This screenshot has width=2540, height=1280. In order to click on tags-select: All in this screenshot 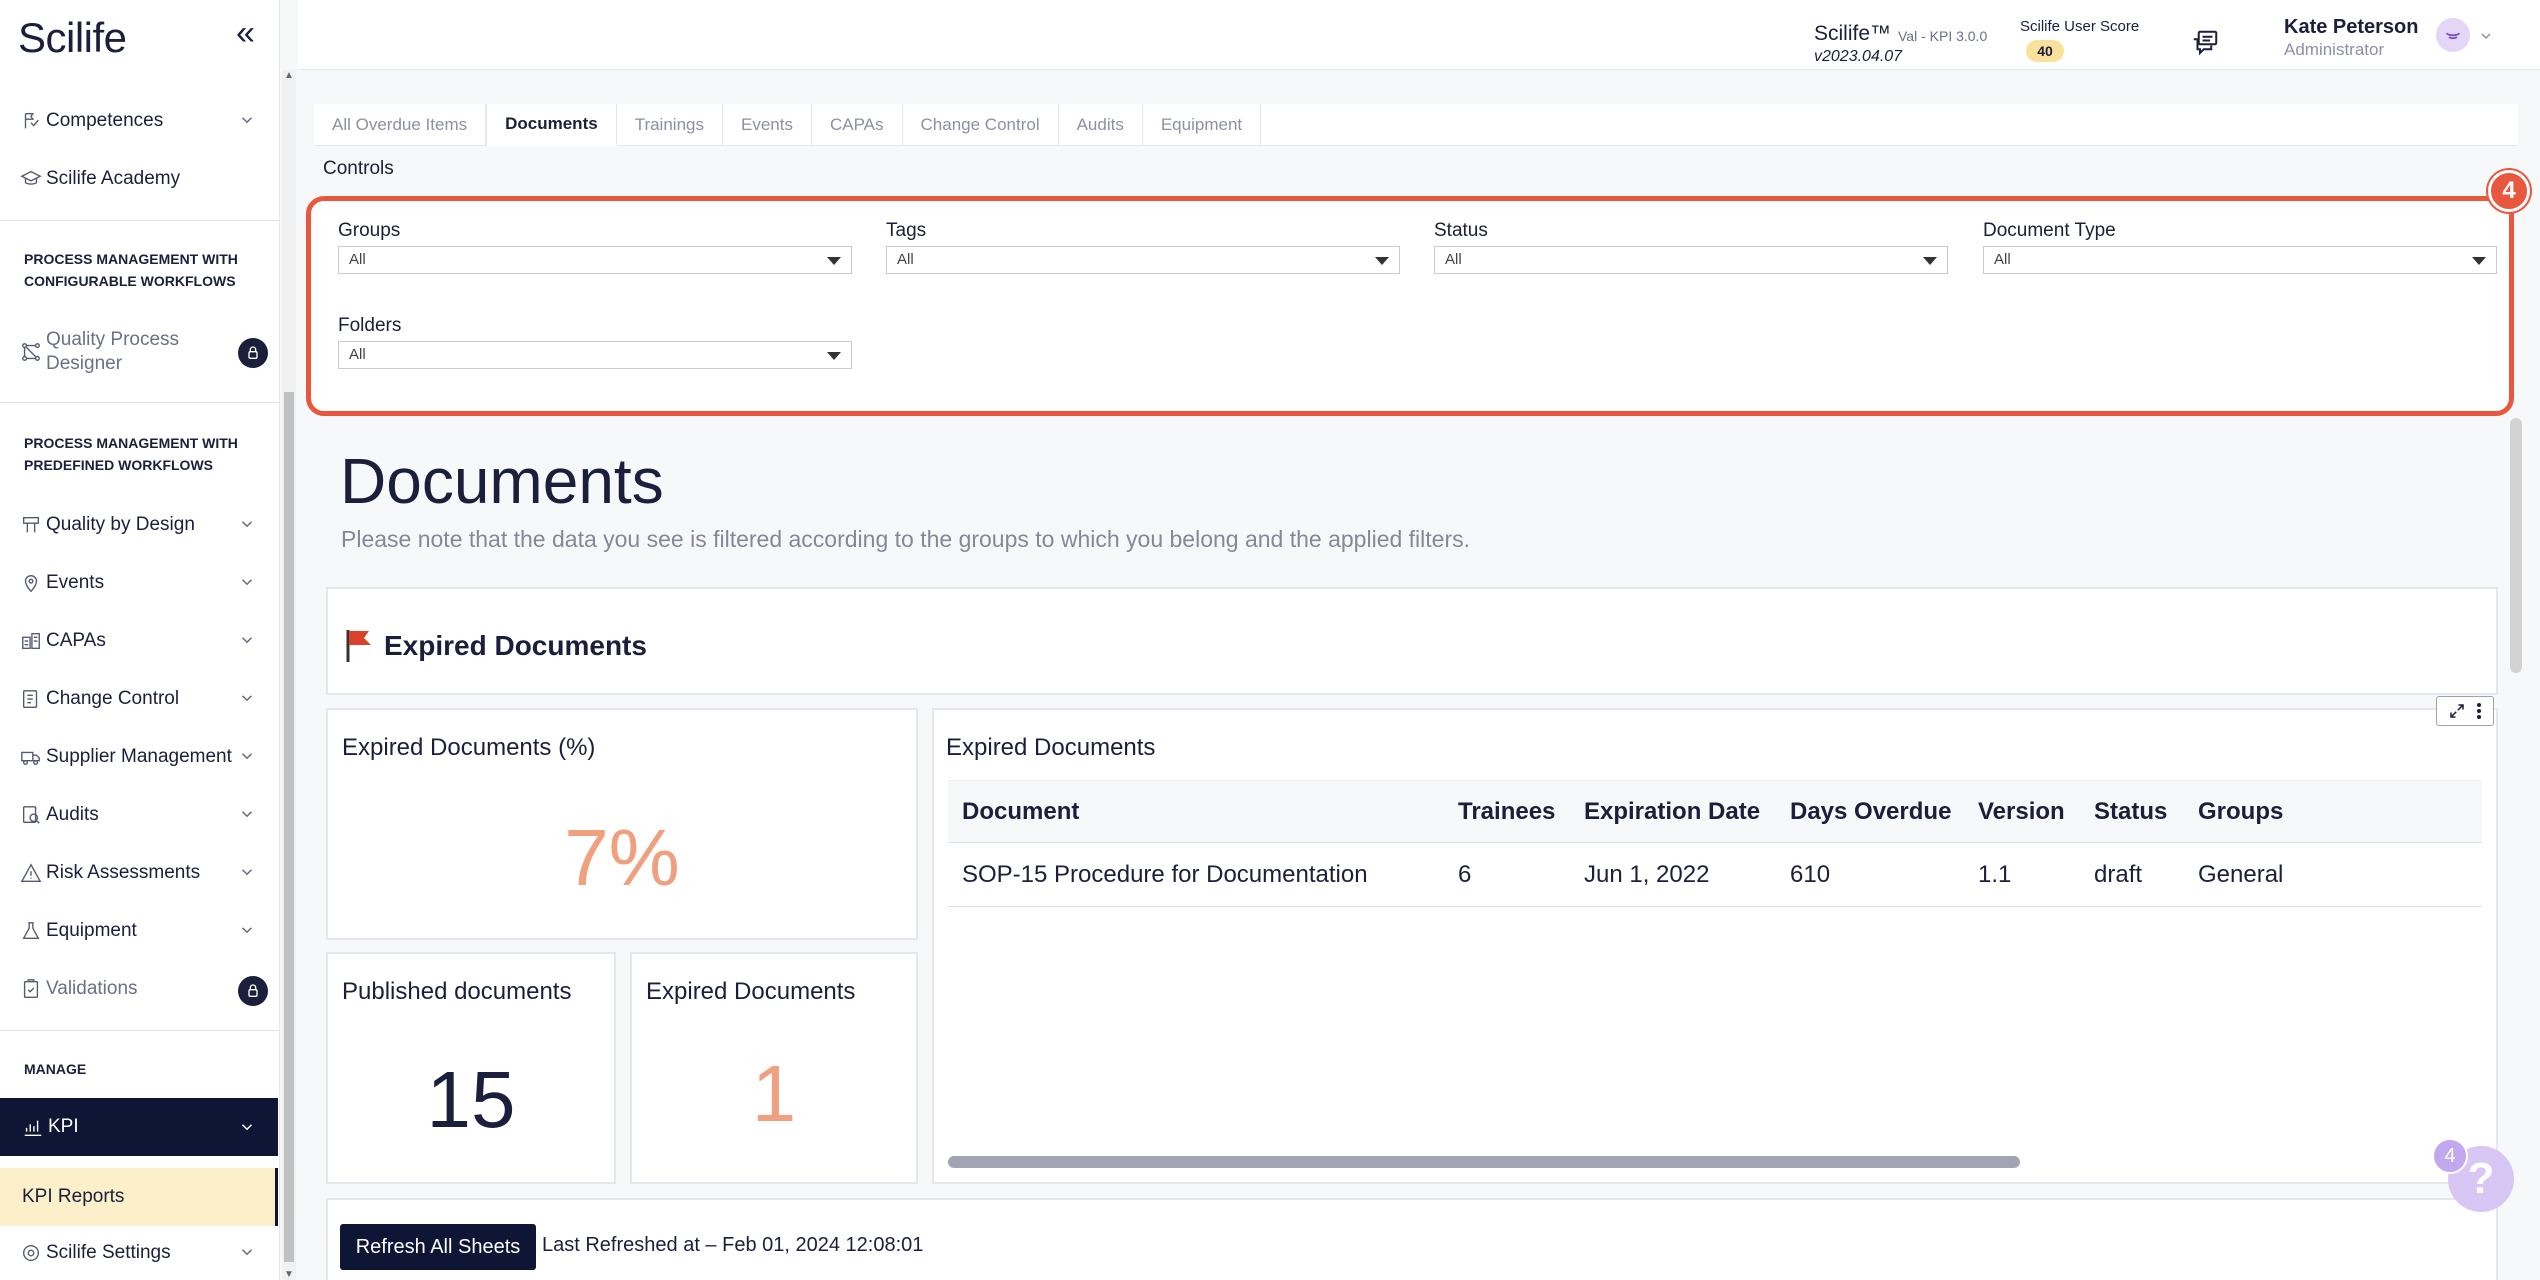, I will do `click(1143, 260)`.